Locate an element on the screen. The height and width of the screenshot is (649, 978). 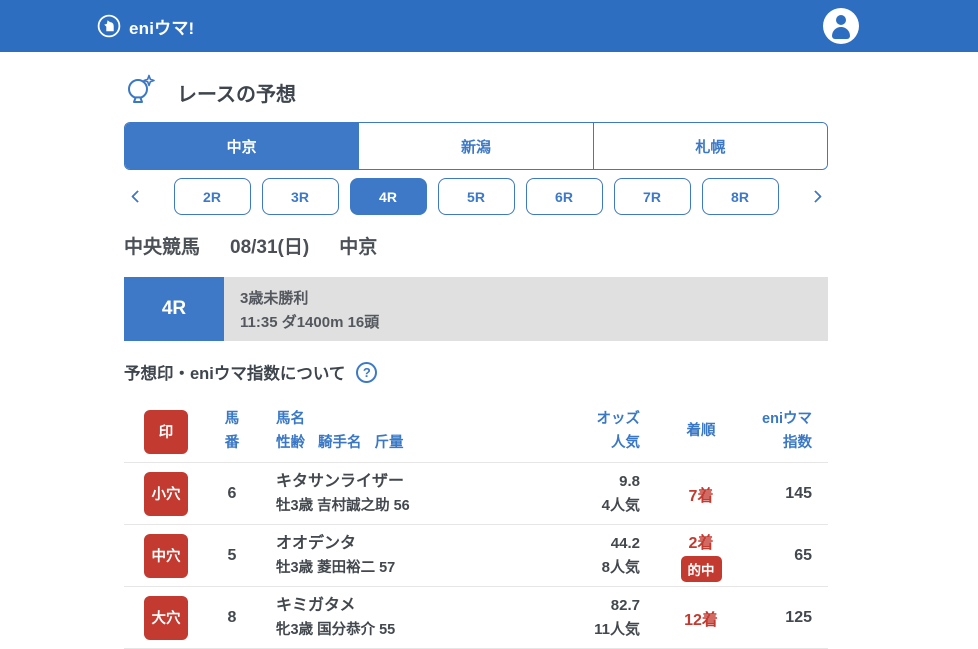
race-button-label: 8R is located at coordinates (740, 196).